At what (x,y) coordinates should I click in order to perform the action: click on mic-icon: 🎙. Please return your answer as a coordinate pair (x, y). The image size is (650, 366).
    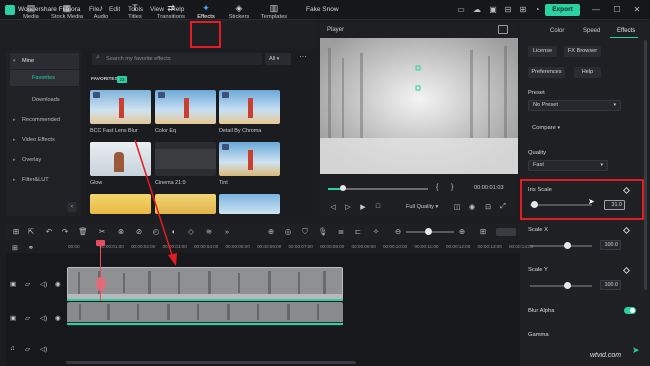
    Looking at the image, I should click on (323, 231).